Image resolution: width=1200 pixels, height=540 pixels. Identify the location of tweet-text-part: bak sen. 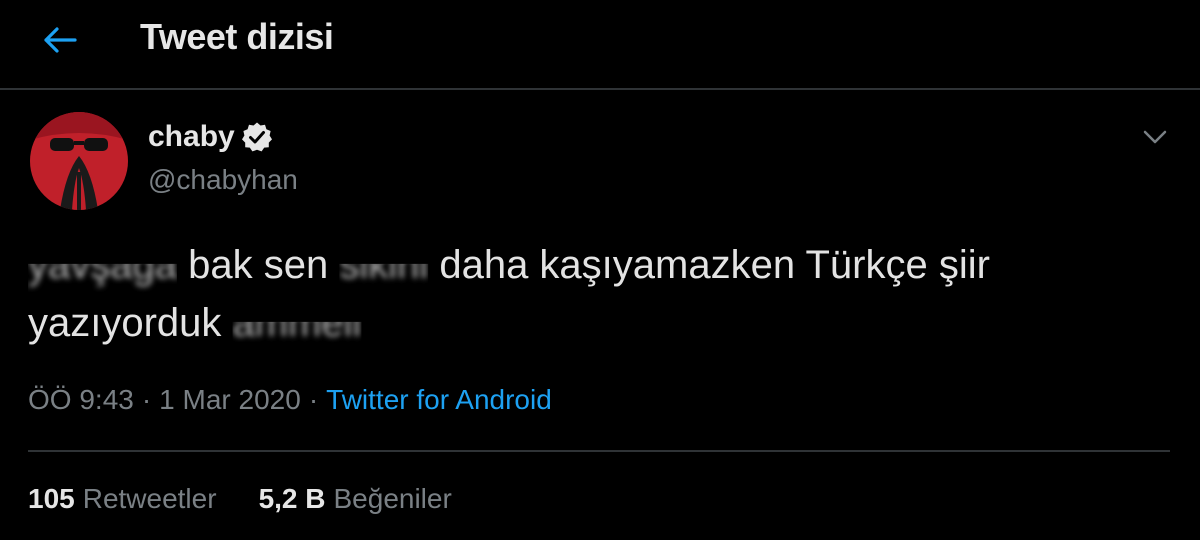
(258, 265).